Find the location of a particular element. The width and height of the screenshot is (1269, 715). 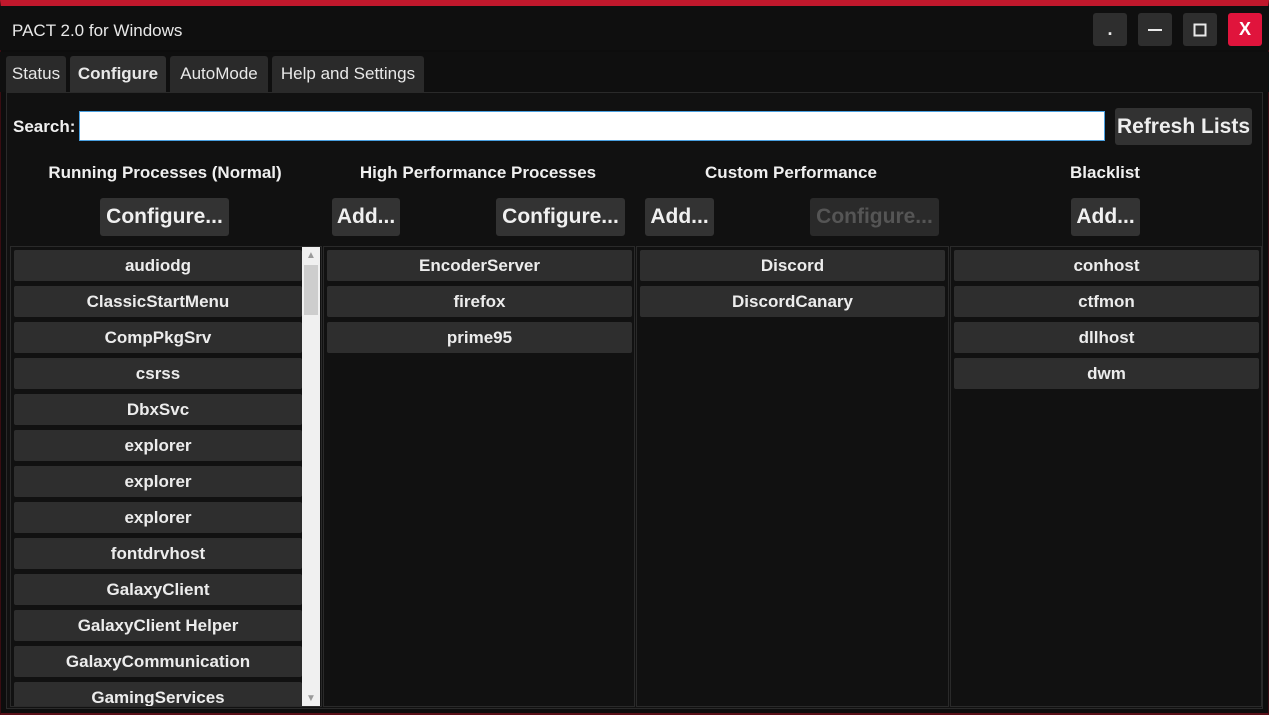

scroll-down-icon: ▼ is located at coordinates (311, 698).